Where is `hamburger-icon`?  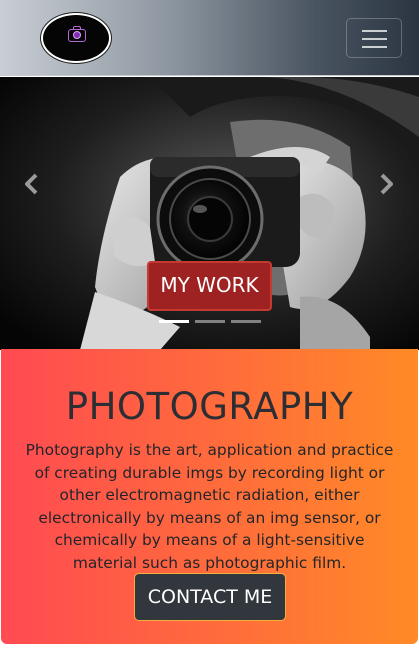
hamburger-icon is located at coordinates (374, 31).